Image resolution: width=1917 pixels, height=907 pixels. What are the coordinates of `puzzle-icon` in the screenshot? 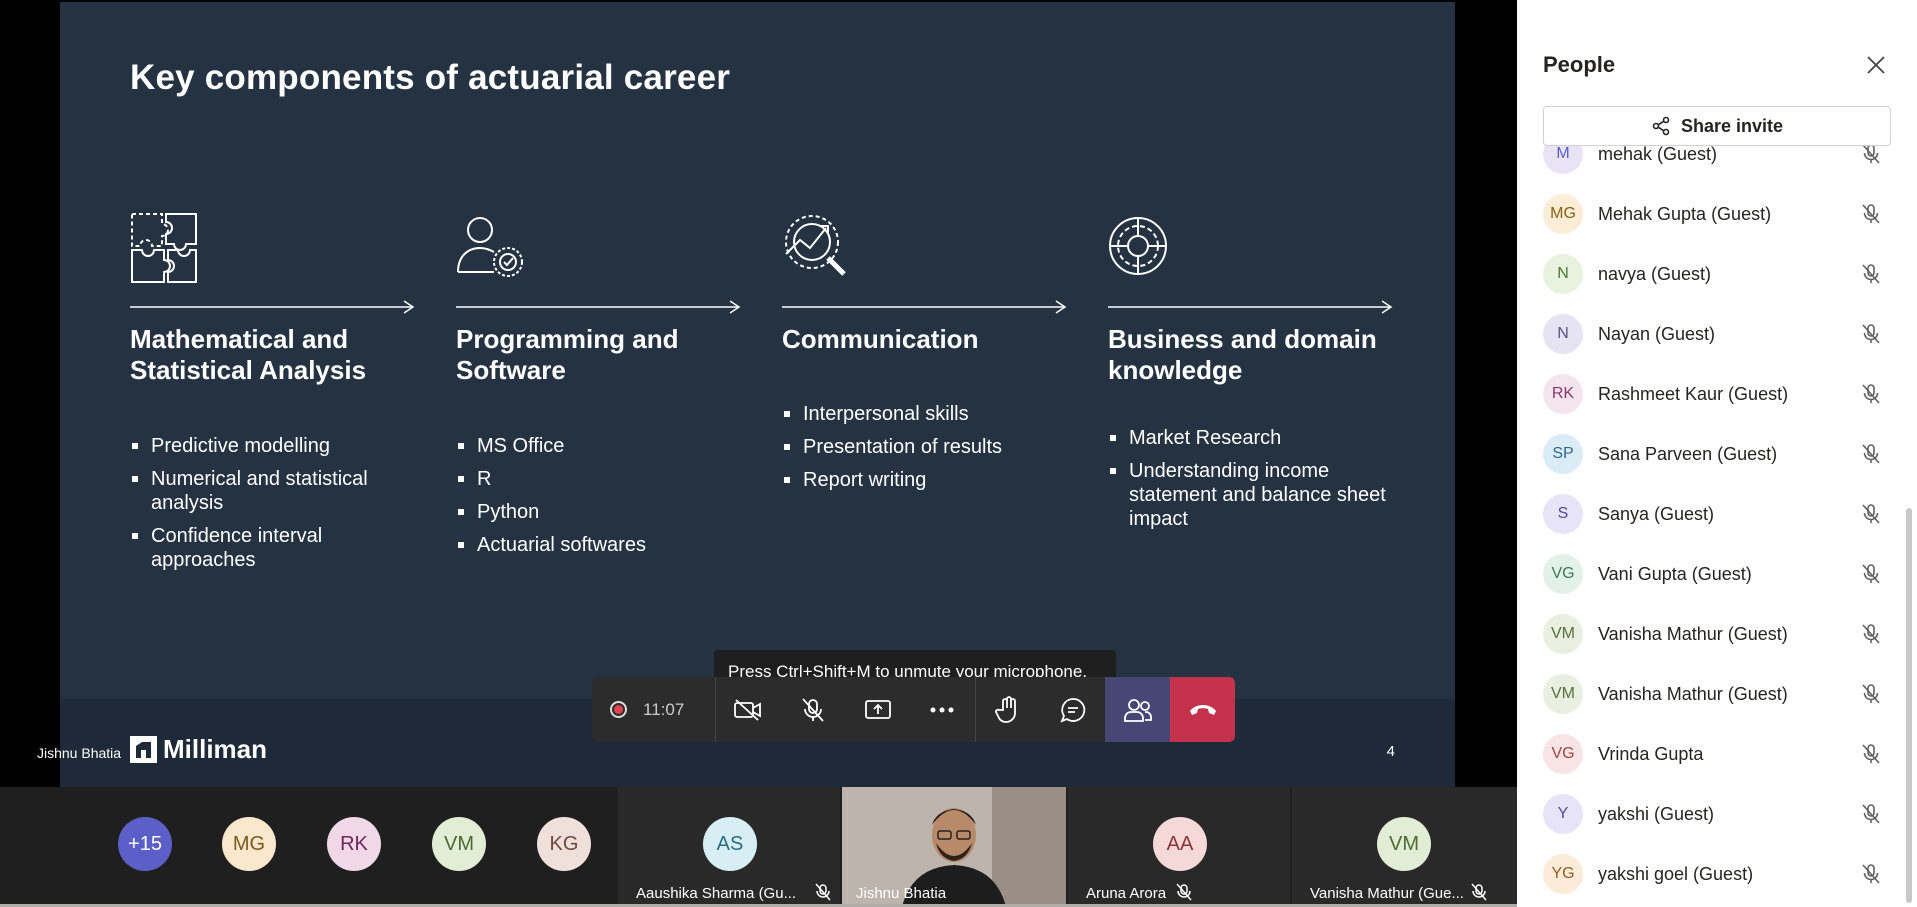 It's located at (164, 248).